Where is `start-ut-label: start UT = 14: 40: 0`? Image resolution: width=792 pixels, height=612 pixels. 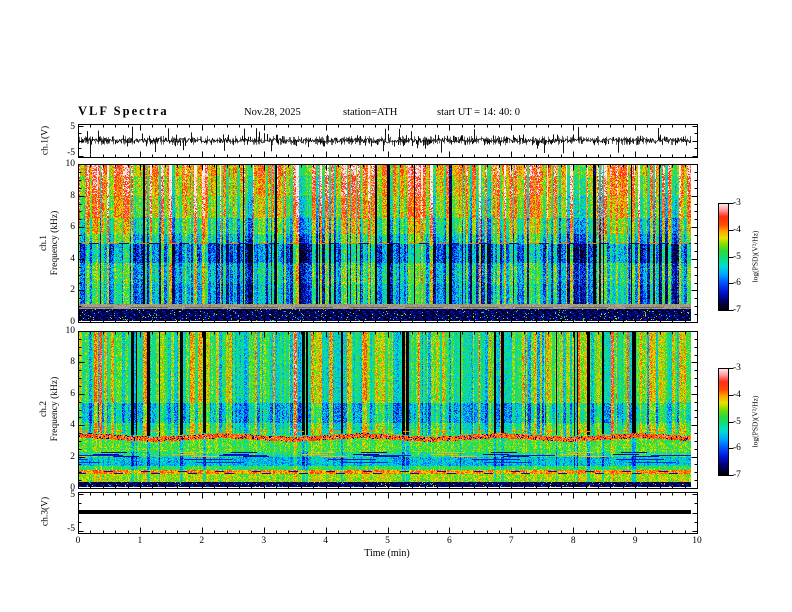
start-ut-label: start UT = 14: 40: 0 is located at coordinates (479, 112).